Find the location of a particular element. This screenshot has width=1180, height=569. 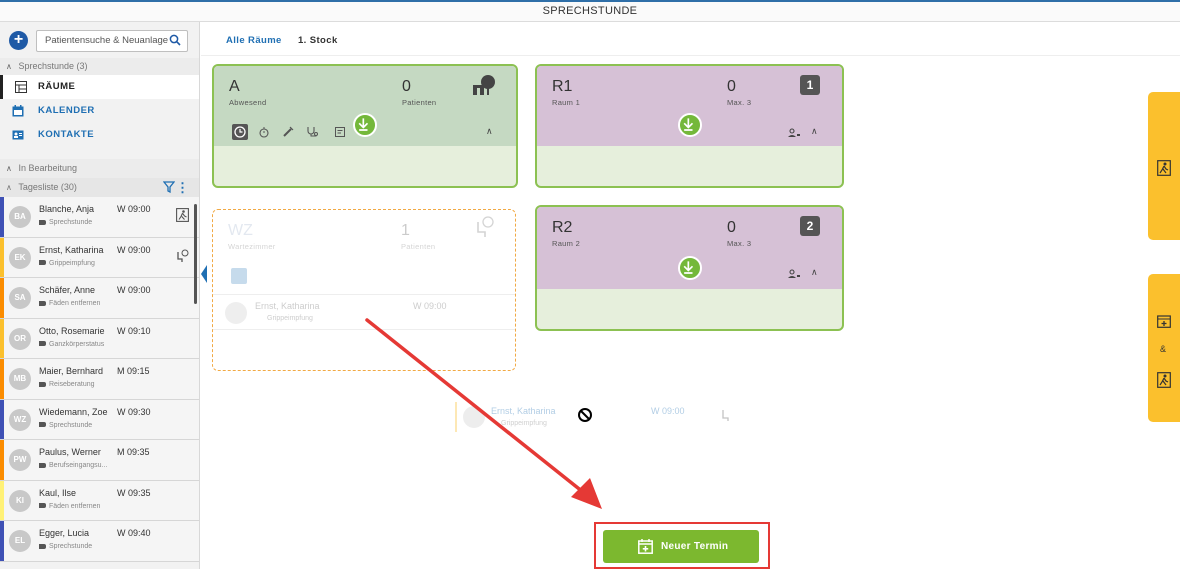

stopwatch-icon is located at coordinates (264, 132).